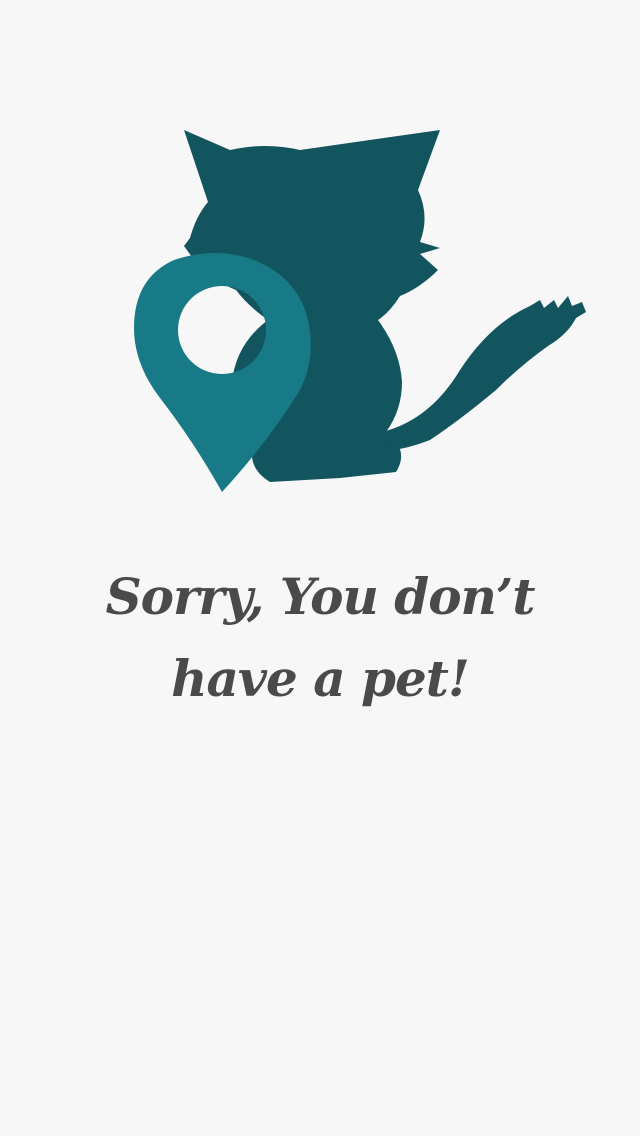  What do you see at coordinates (320, 596) in the screenshot?
I see `message-line-1: Sorry, You don’t` at bounding box center [320, 596].